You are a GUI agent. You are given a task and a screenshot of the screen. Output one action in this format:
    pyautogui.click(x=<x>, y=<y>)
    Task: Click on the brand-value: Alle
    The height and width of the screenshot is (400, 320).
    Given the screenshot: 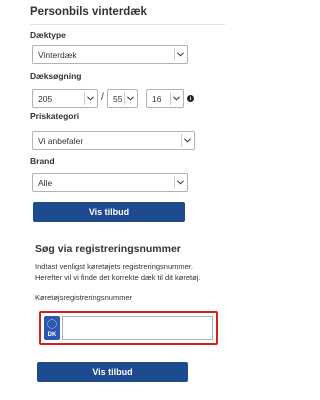 What is the action you would take?
    pyautogui.click(x=45, y=183)
    